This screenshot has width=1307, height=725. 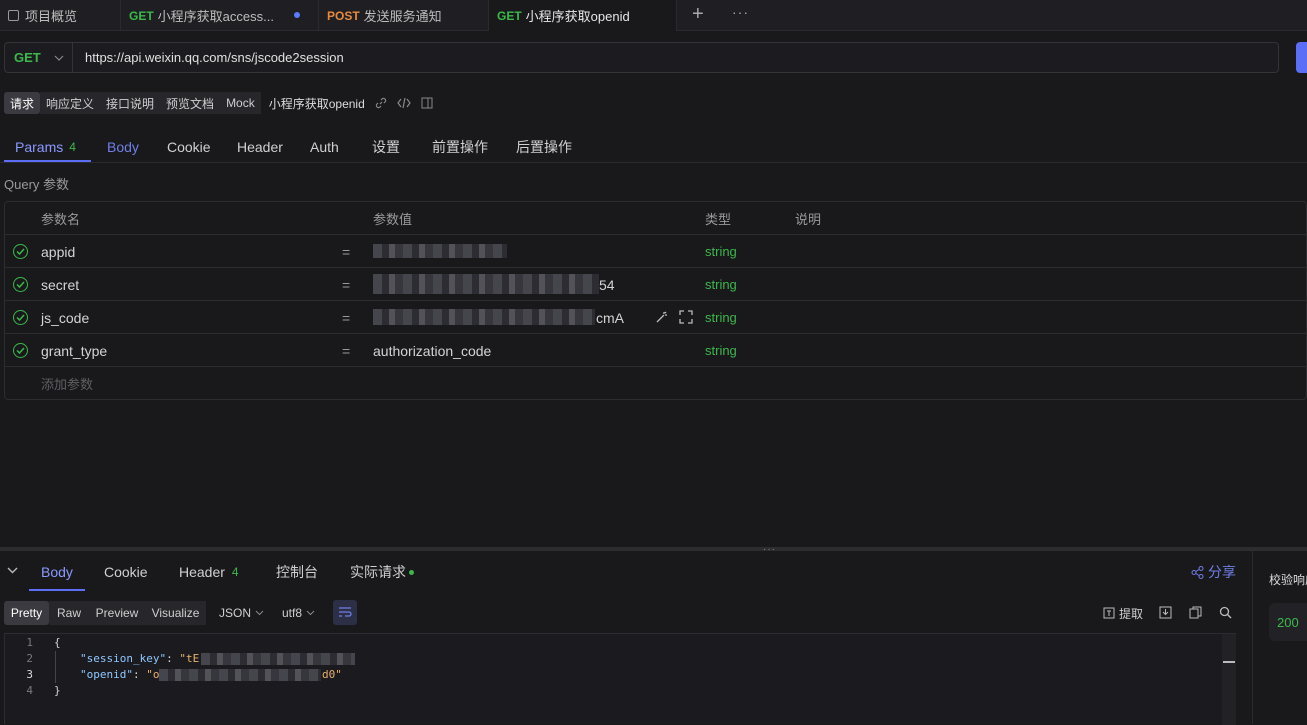 What do you see at coordinates (662, 317) in the screenshot?
I see `magic-wand-icon` at bounding box center [662, 317].